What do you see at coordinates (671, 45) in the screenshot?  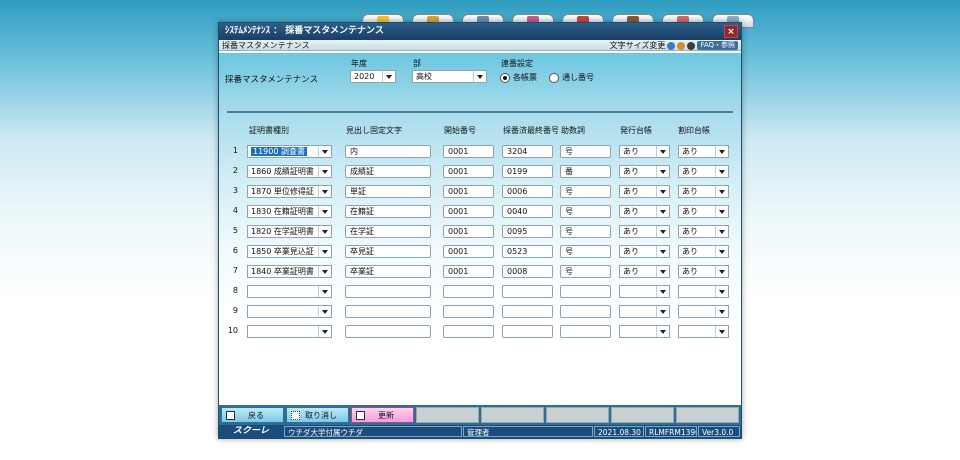 I see `font-small-icon` at bounding box center [671, 45].